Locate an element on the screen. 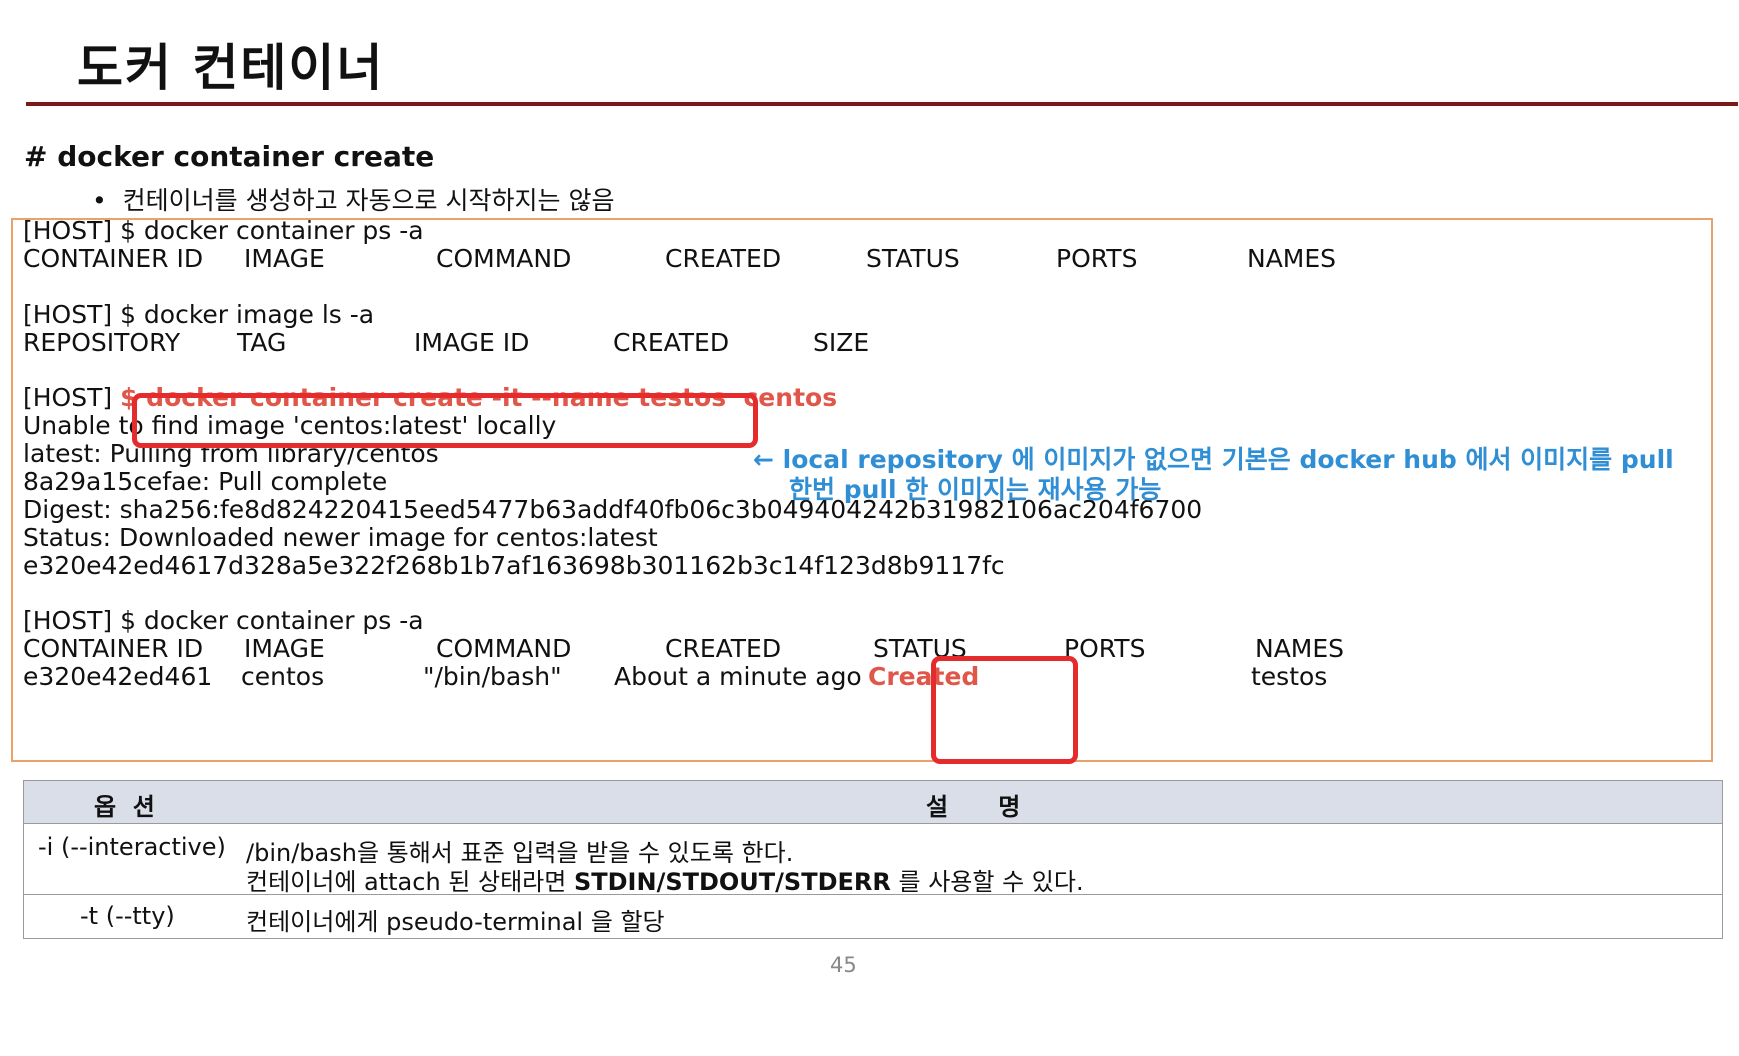 The width and height of the screenshot is (1739, 1056). table-header-row: 옵 션 설 명 is located at coordinates (873, 802).